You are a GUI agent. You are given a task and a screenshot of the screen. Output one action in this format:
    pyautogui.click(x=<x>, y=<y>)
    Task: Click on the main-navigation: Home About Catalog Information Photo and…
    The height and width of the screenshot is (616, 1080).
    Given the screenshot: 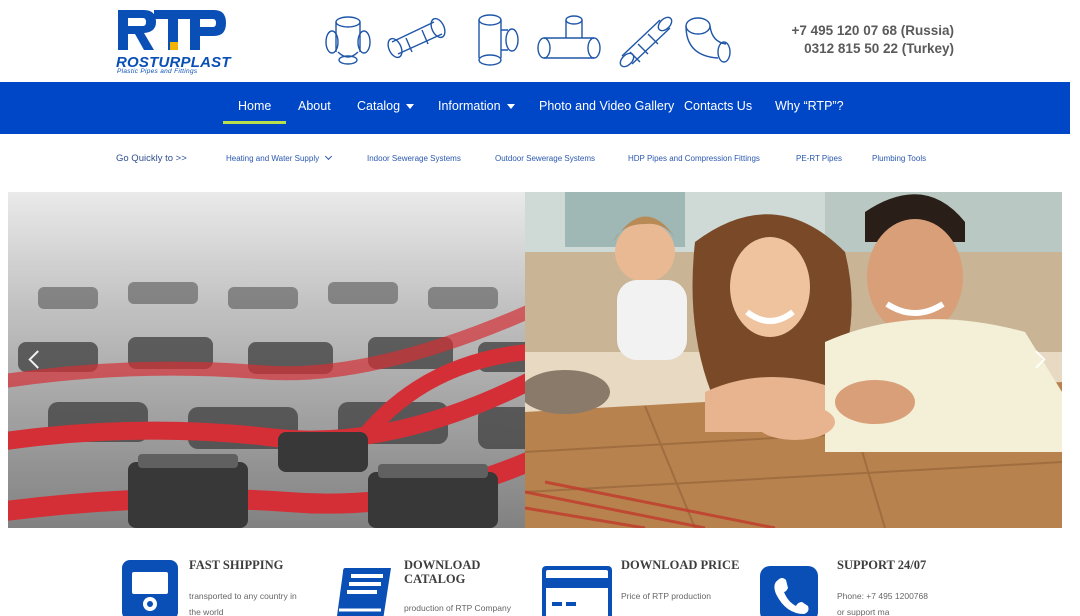 What is the action you would take?
    pyautogui.click(x=535, y=108)
    